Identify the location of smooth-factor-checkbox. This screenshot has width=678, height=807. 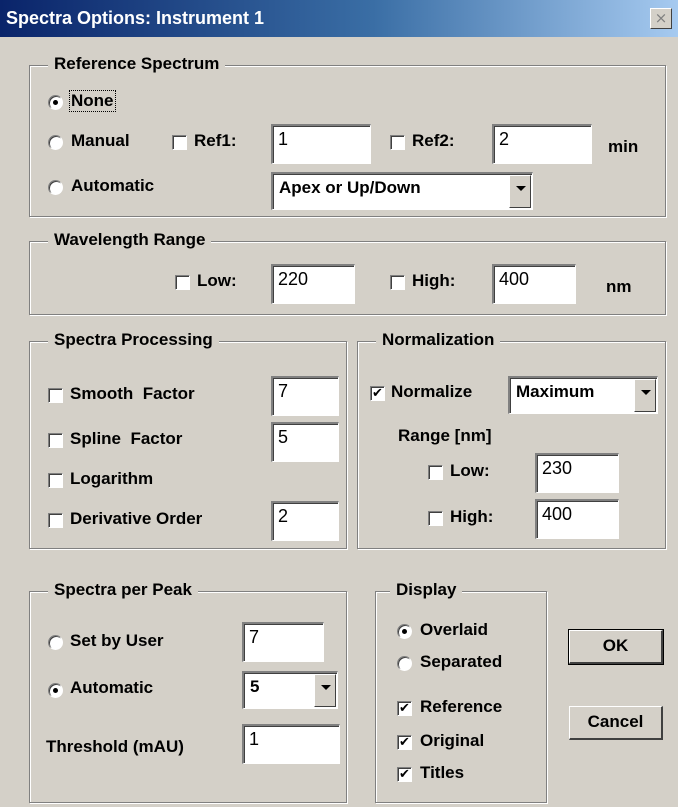
(55, 395).